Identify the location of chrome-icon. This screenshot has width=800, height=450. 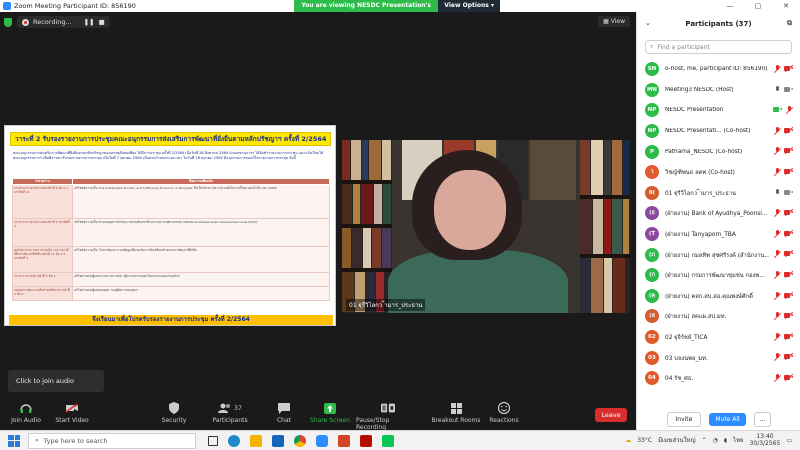
(300, 440).